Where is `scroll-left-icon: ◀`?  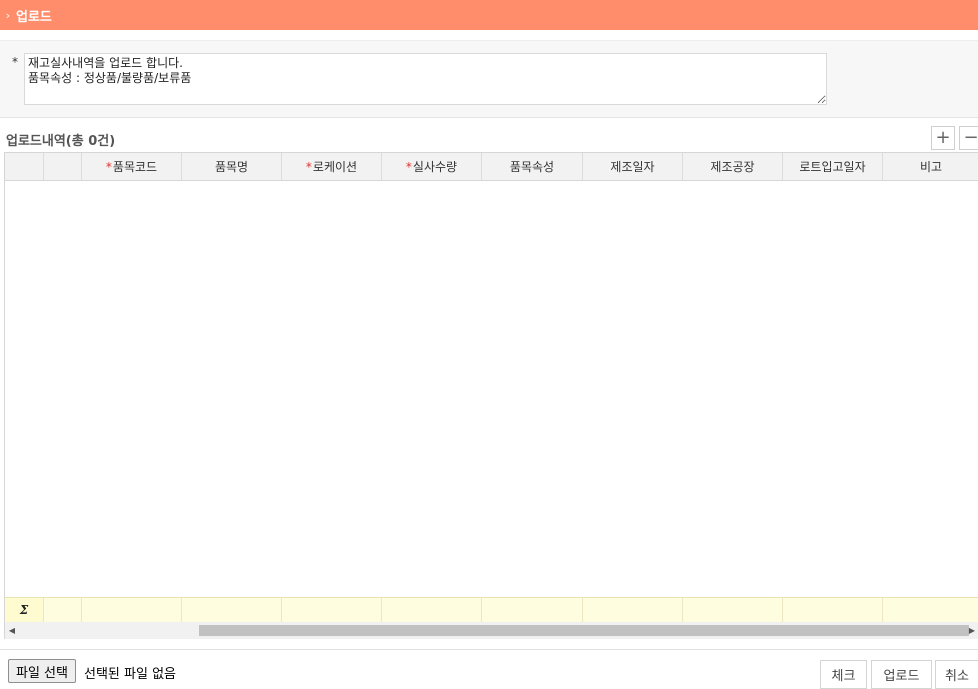 scroll-left-icon: ◀ is located at coordinates (12, 630).